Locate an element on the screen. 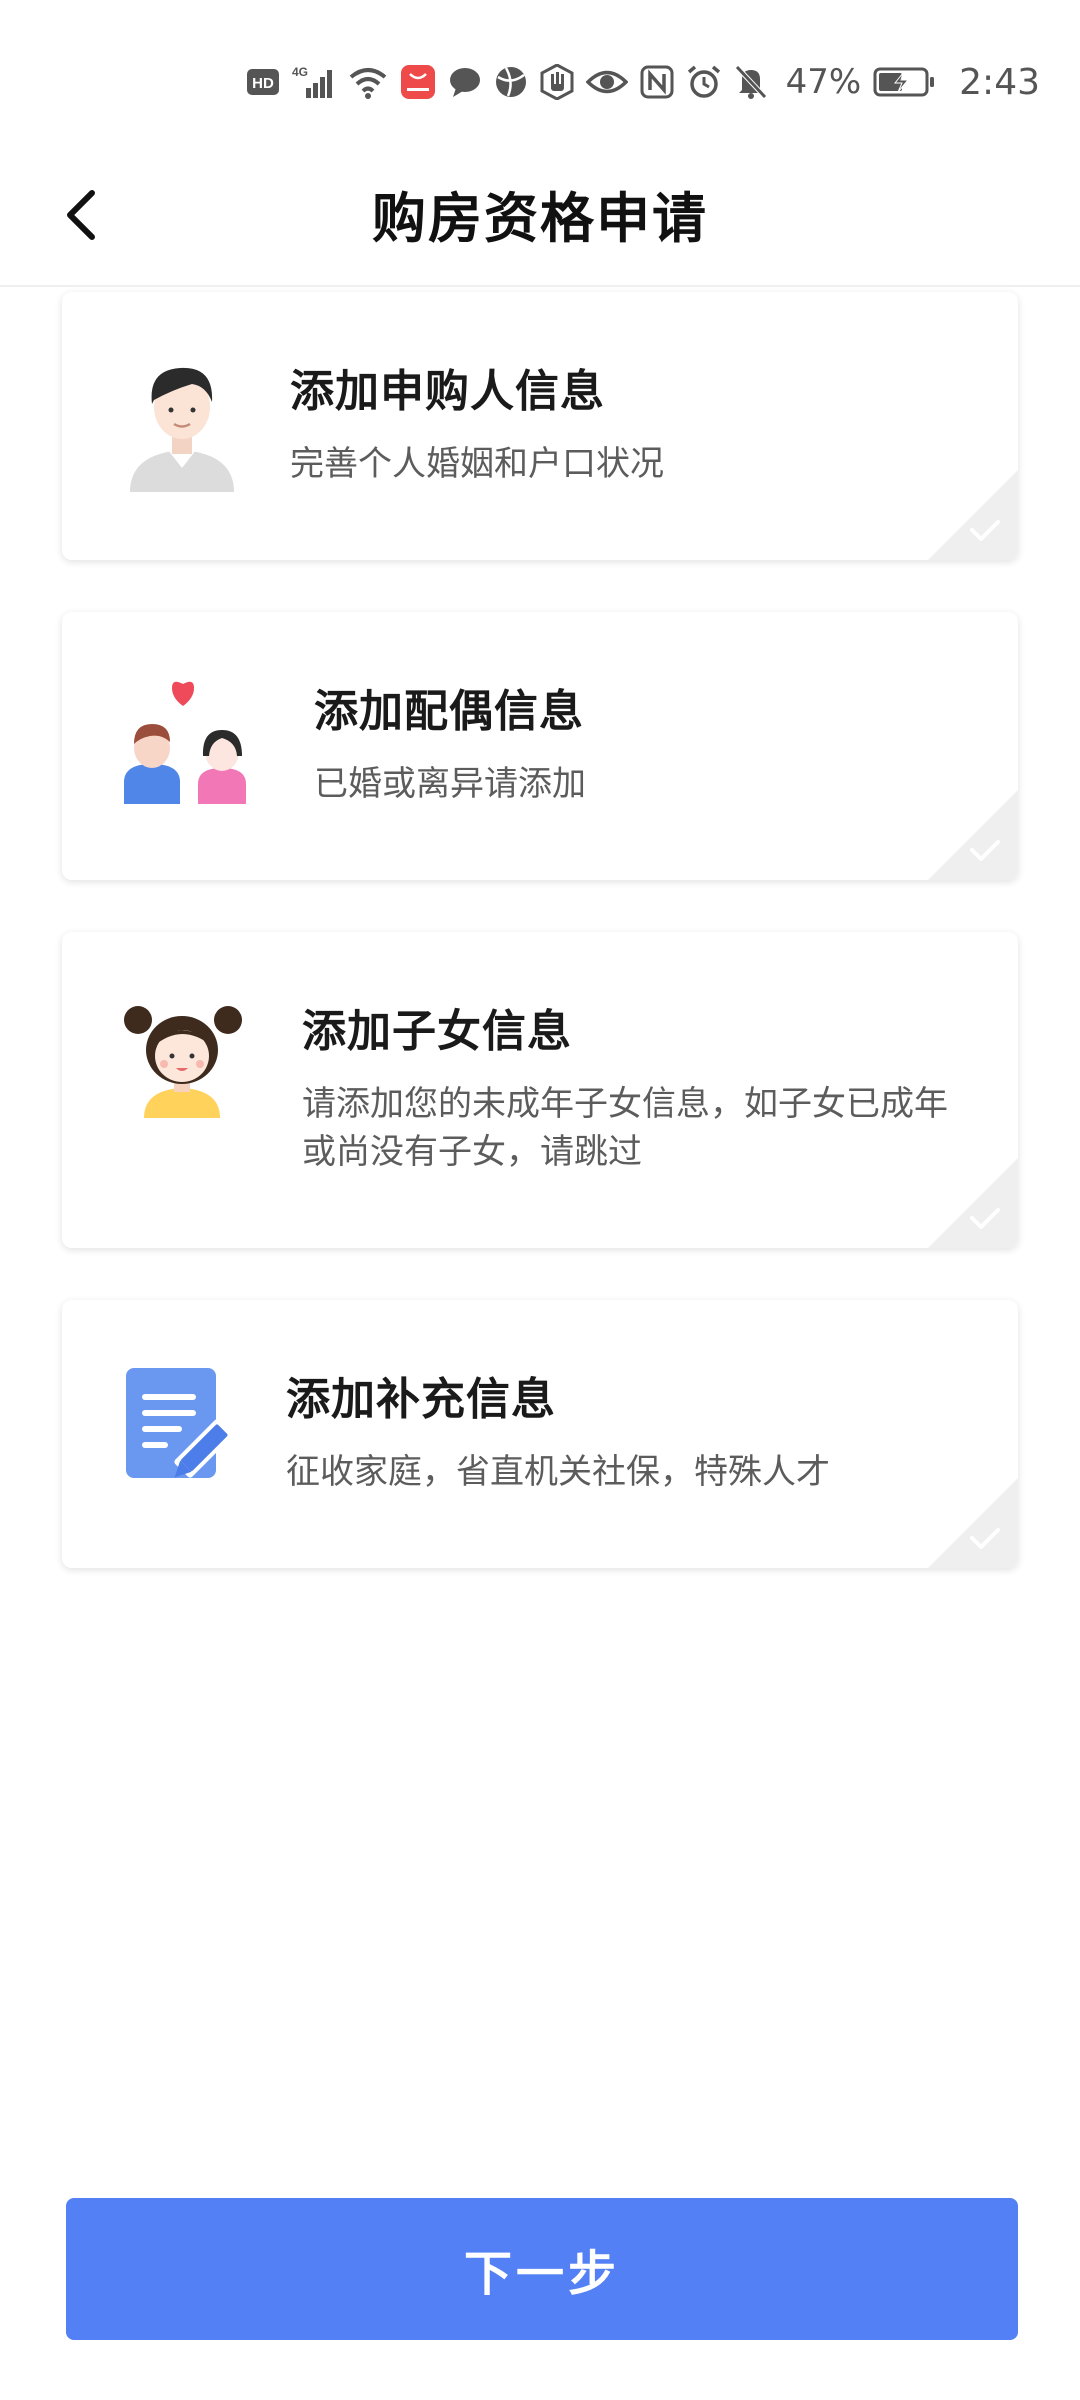  wifi-icon is located at coordinates (368, 82).